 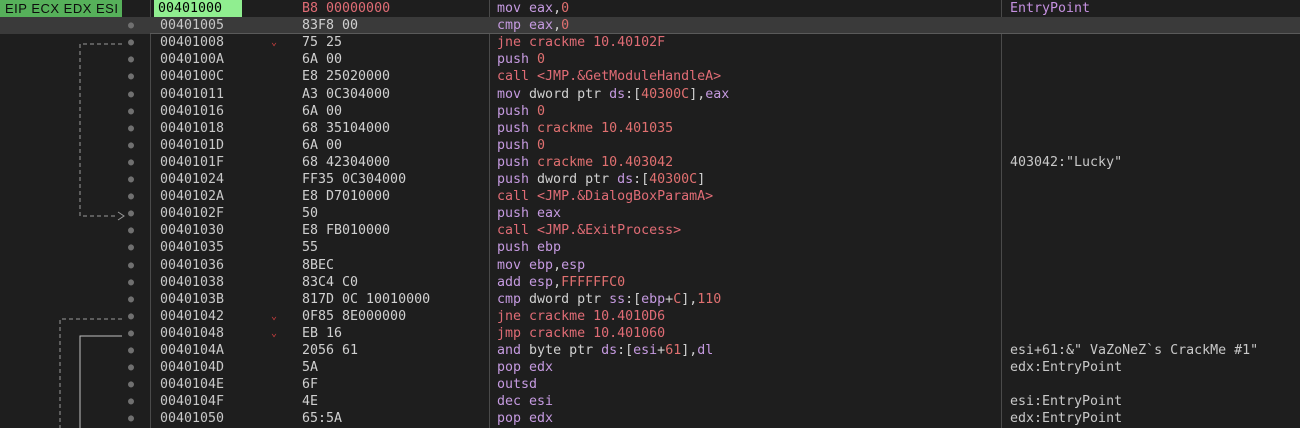 What do you see at coordinates (192, 111) in the screenshot?
I see `address: 00401016` at bounding box center [192, 111].